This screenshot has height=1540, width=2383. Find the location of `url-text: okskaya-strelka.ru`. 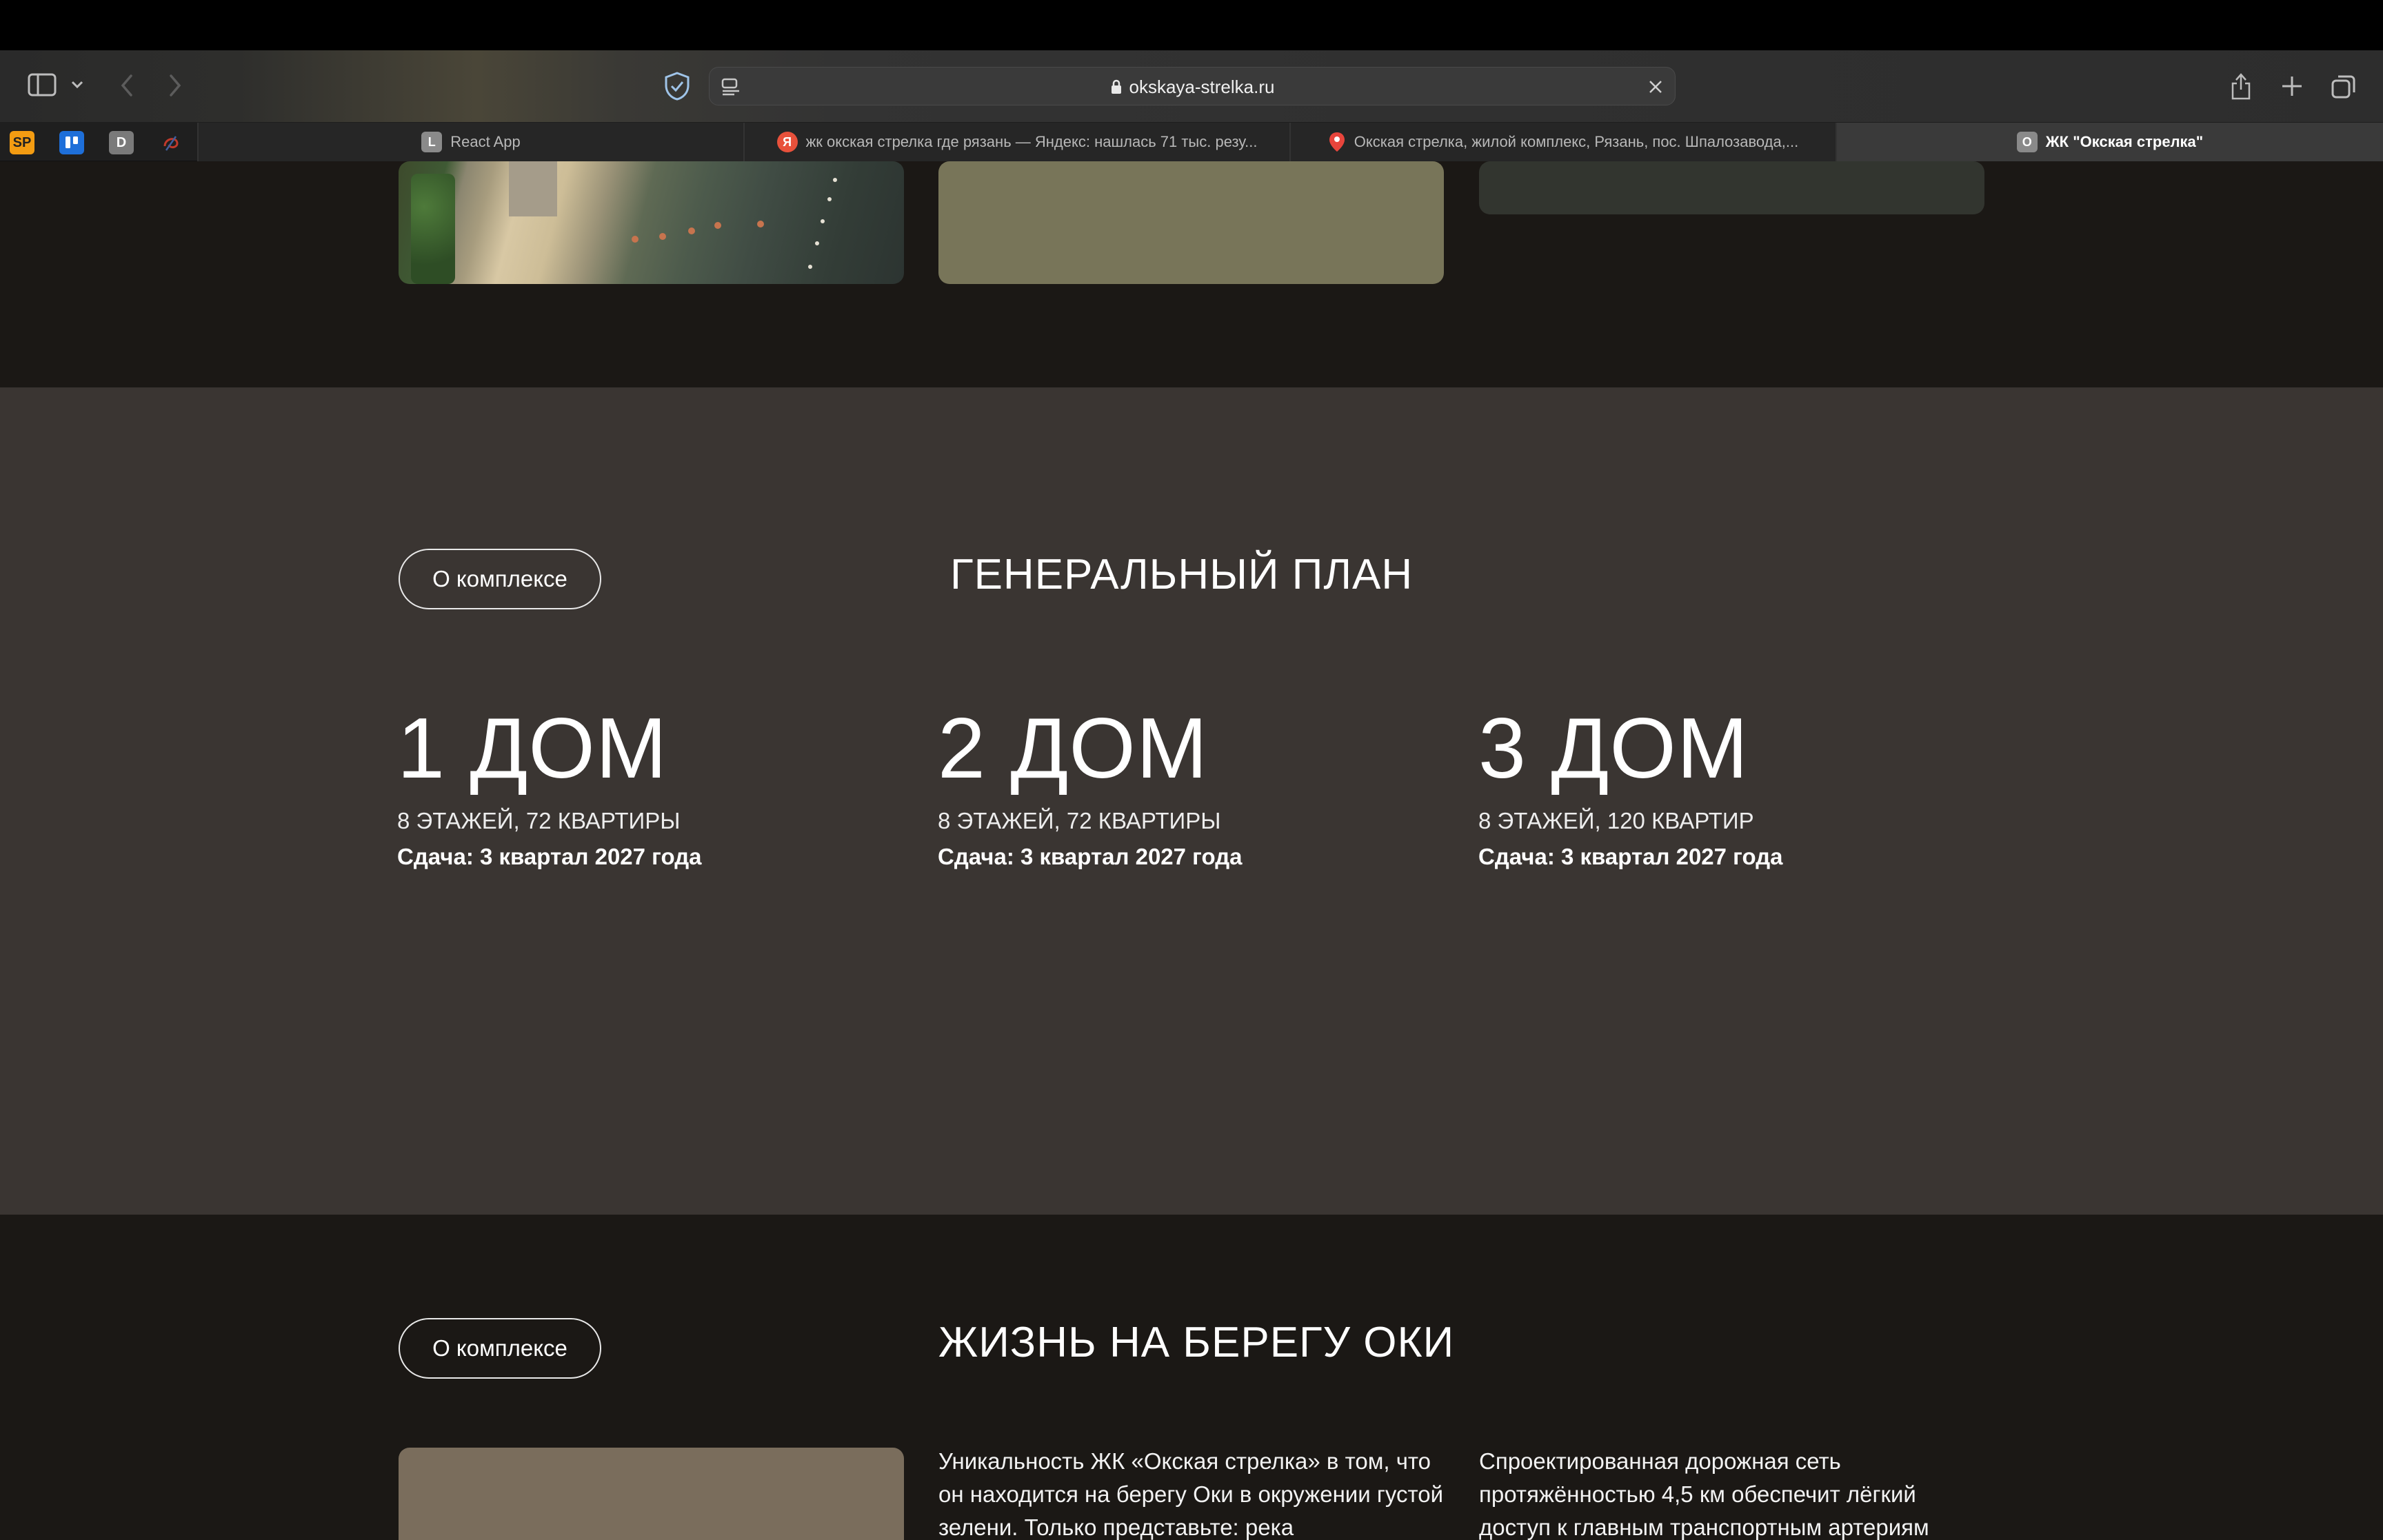

url-text: okskaya-strelka.ru is located at coordinates (1202, 87).